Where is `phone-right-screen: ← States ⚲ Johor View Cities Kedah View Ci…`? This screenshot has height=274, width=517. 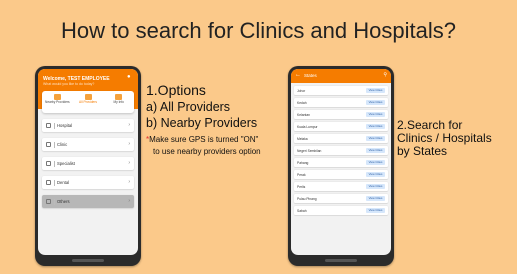 phone-right-screen: ← States ⚲ Johor View Cities Kedah View Ci… is located at coordinates (341, 162).